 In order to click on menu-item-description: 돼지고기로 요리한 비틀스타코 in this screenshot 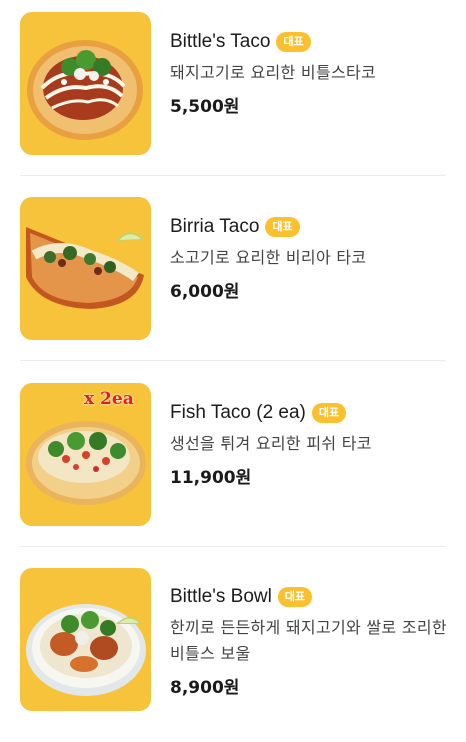, I will do `click(273, 72)`.